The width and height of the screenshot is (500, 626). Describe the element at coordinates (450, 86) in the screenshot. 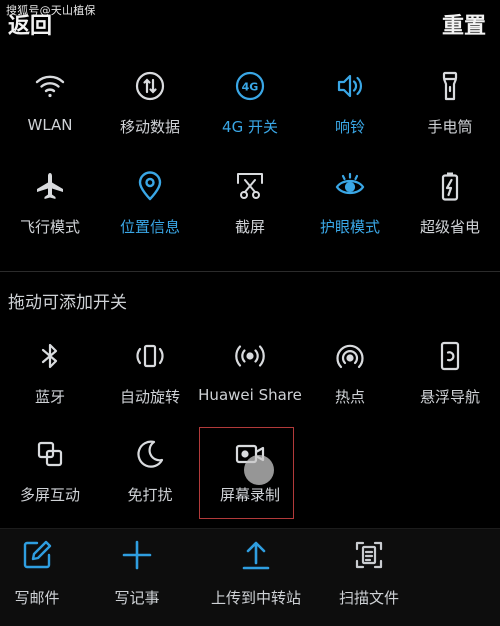

I see `flashlight-icon` at that location.